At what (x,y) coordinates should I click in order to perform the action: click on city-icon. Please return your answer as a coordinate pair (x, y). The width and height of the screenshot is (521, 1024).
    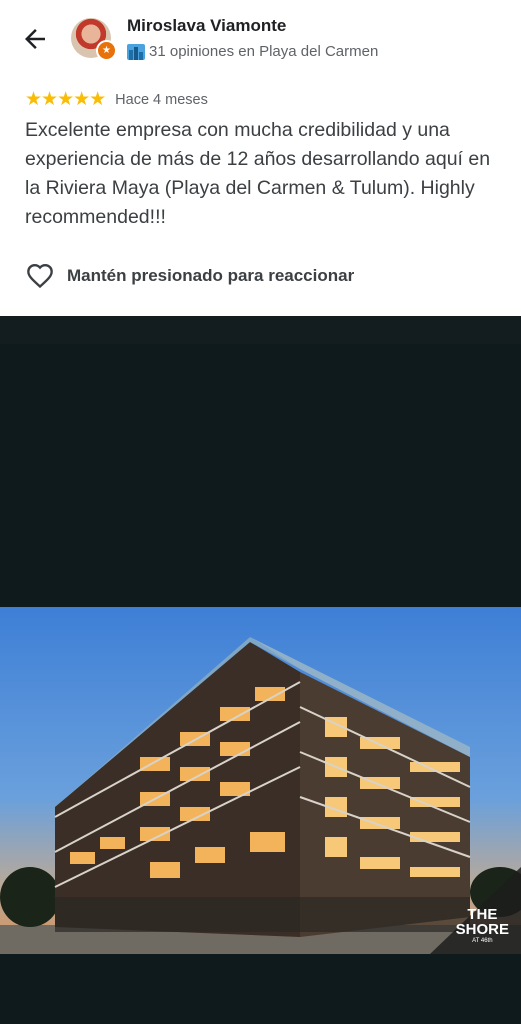
    Looking at the image, I should click on (136, 51).